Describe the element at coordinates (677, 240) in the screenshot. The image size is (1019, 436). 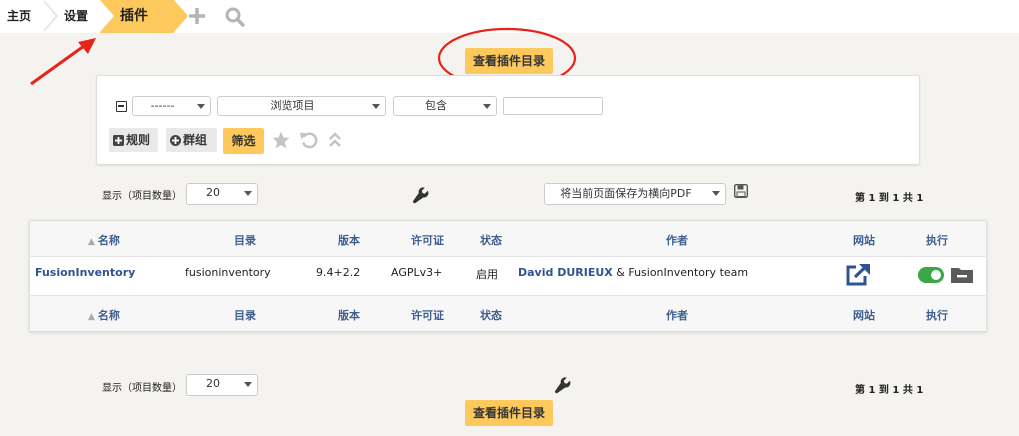
I see `column-header-author: 作者` at that location.